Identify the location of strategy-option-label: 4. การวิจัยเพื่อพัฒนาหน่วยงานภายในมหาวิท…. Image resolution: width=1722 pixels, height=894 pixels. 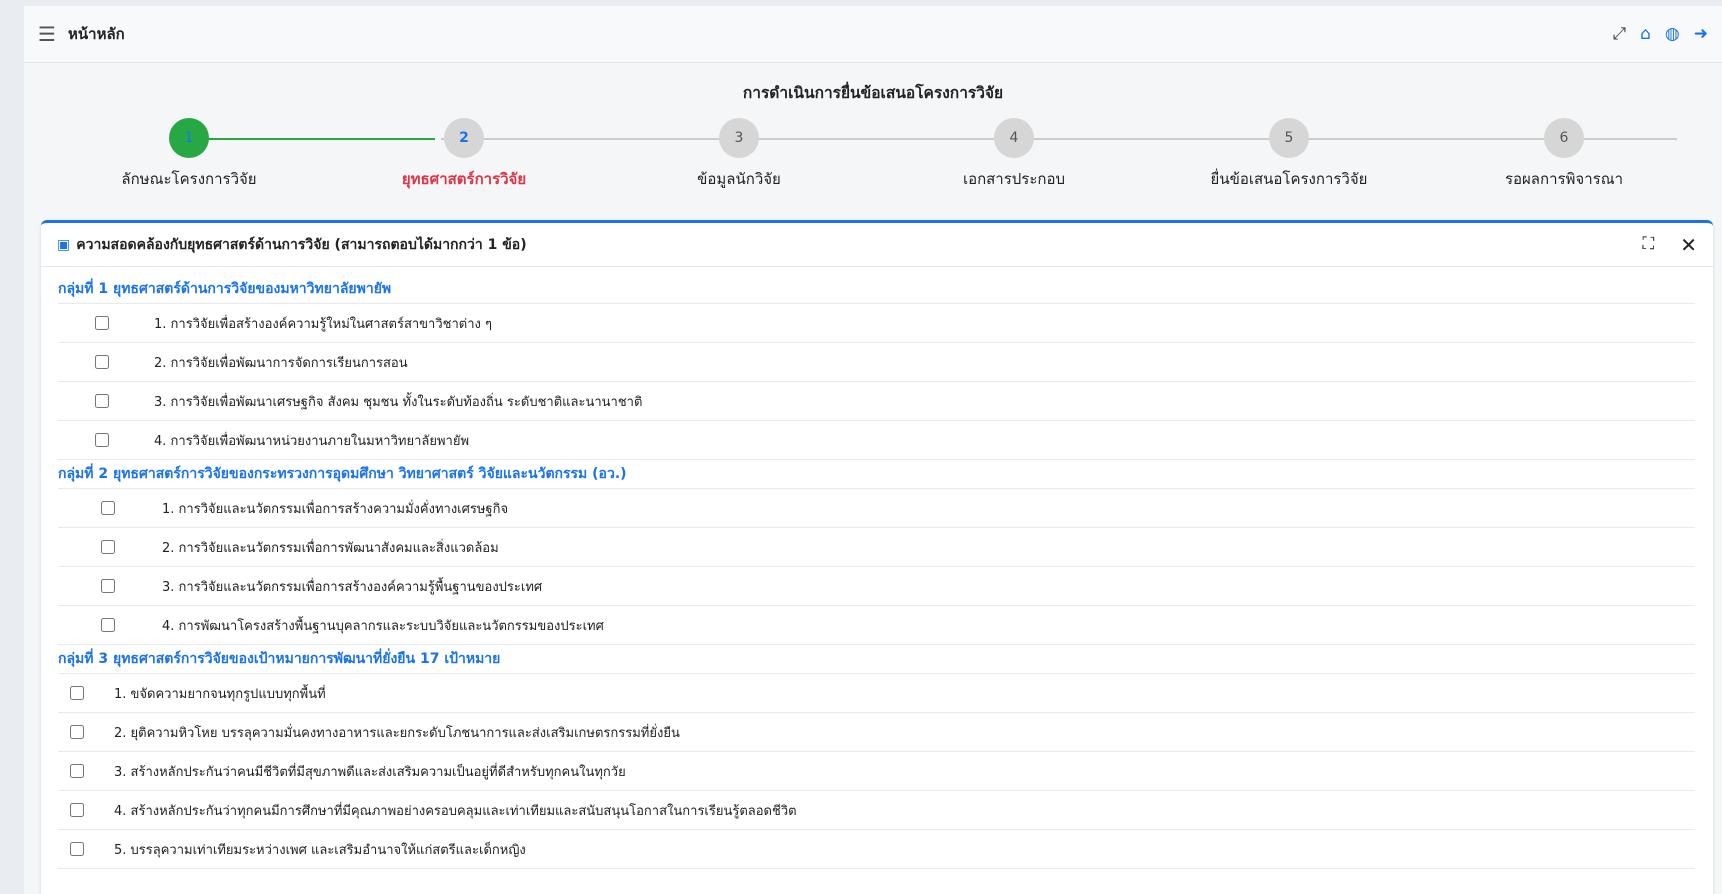
(312, 441).